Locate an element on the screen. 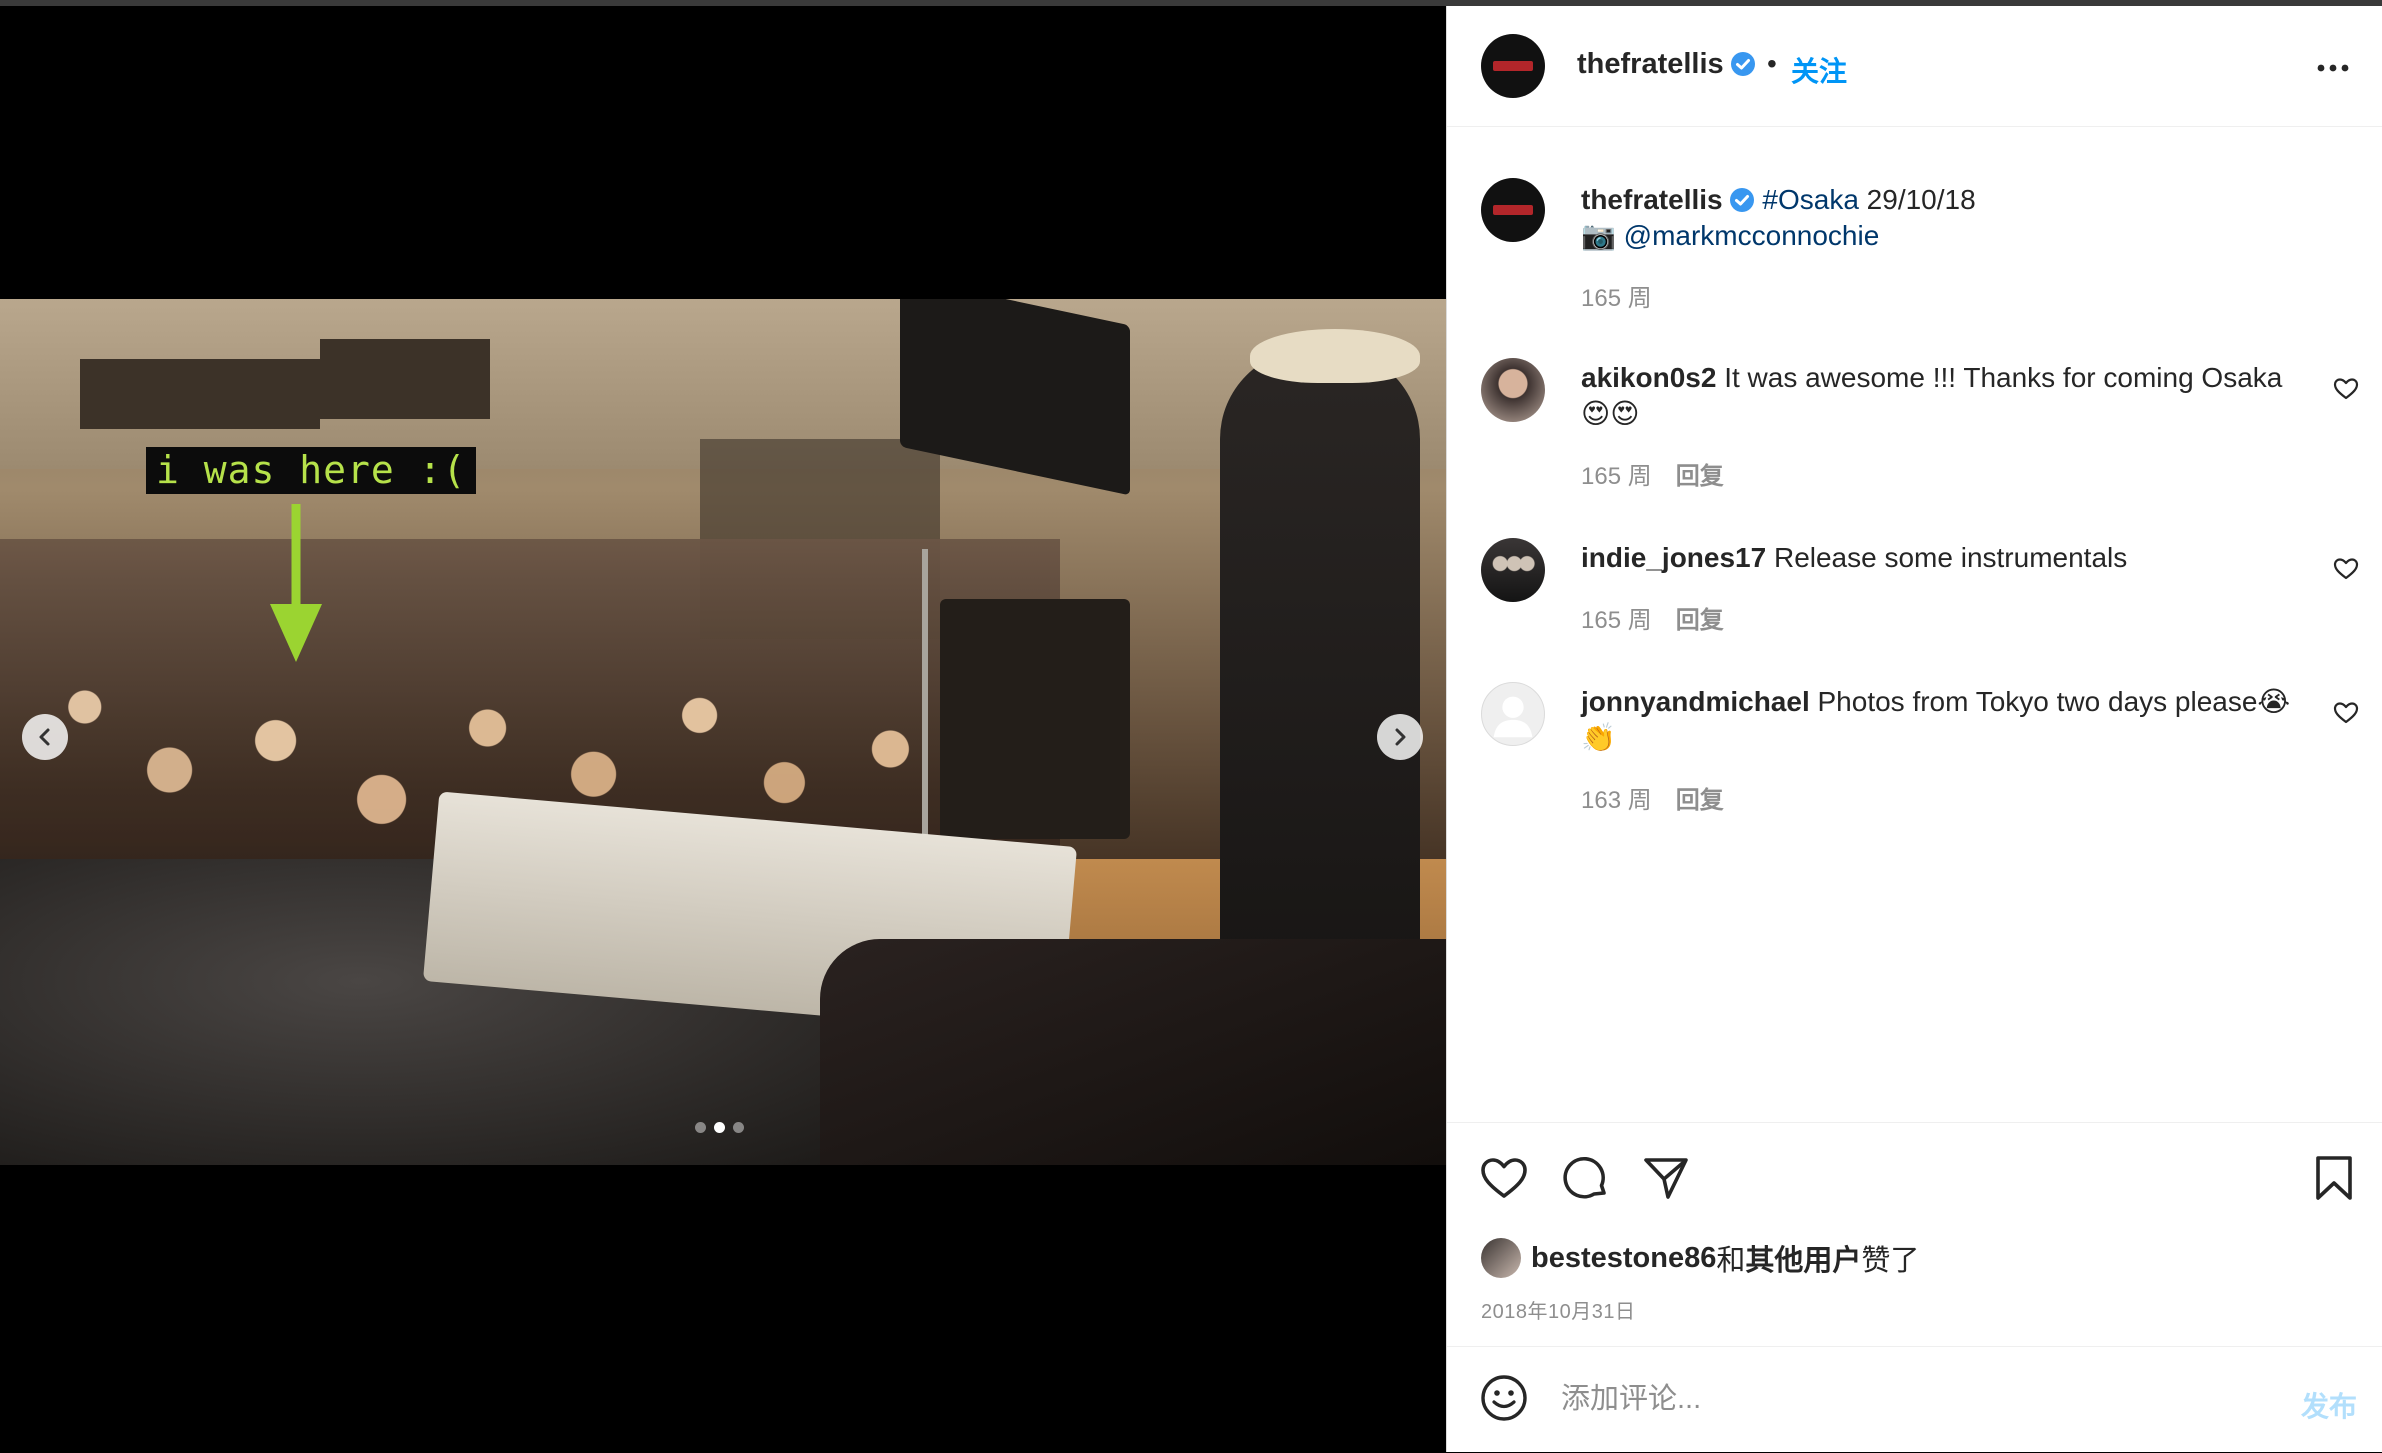 The height and width of the screenshot is (1453, 2382). likes-summary: bestestone86 和 其他用户 赞了 is located at coordinates (1700, 1258).